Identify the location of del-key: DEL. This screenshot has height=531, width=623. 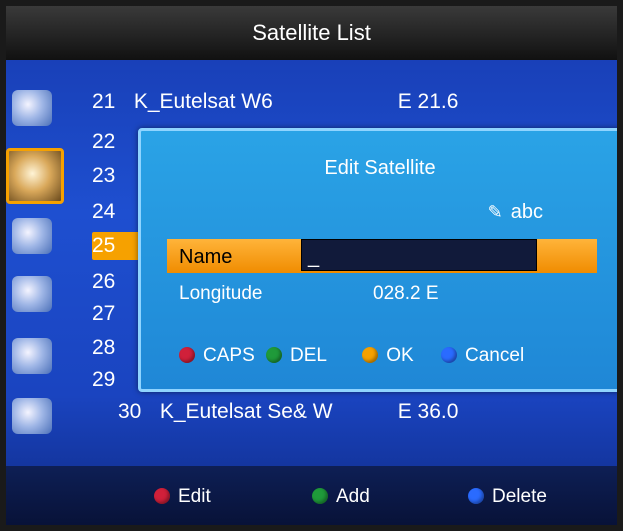
(296, 356).